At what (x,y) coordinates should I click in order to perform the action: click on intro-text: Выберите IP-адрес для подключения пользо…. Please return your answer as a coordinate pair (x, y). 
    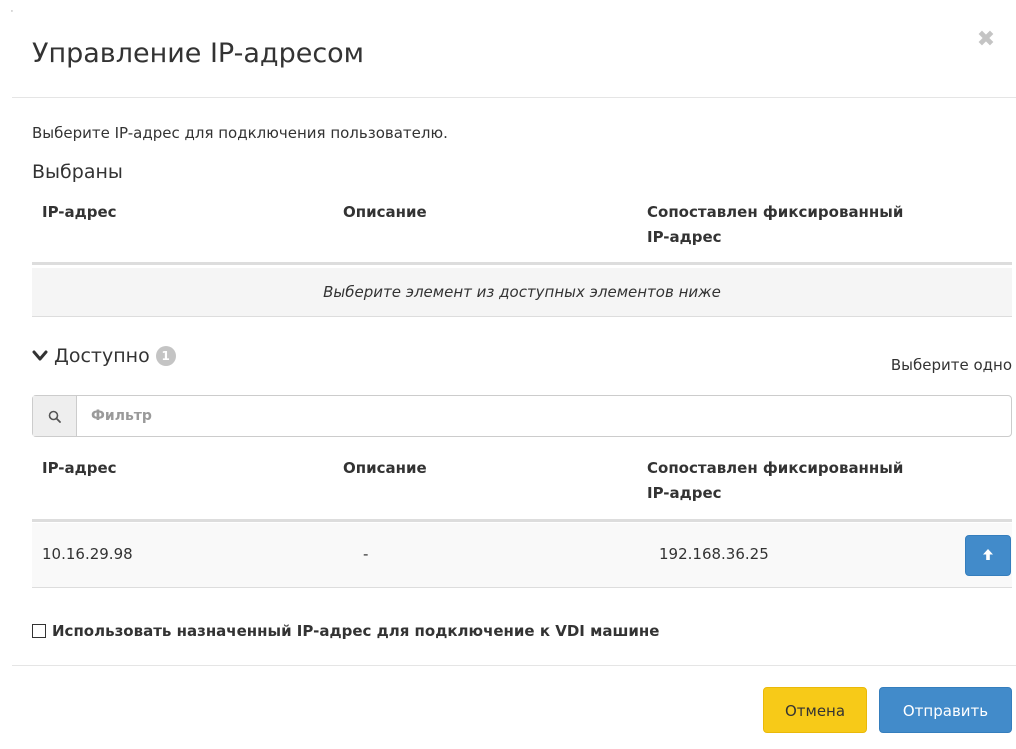
    Looking at the image, I should click on (240, 133).